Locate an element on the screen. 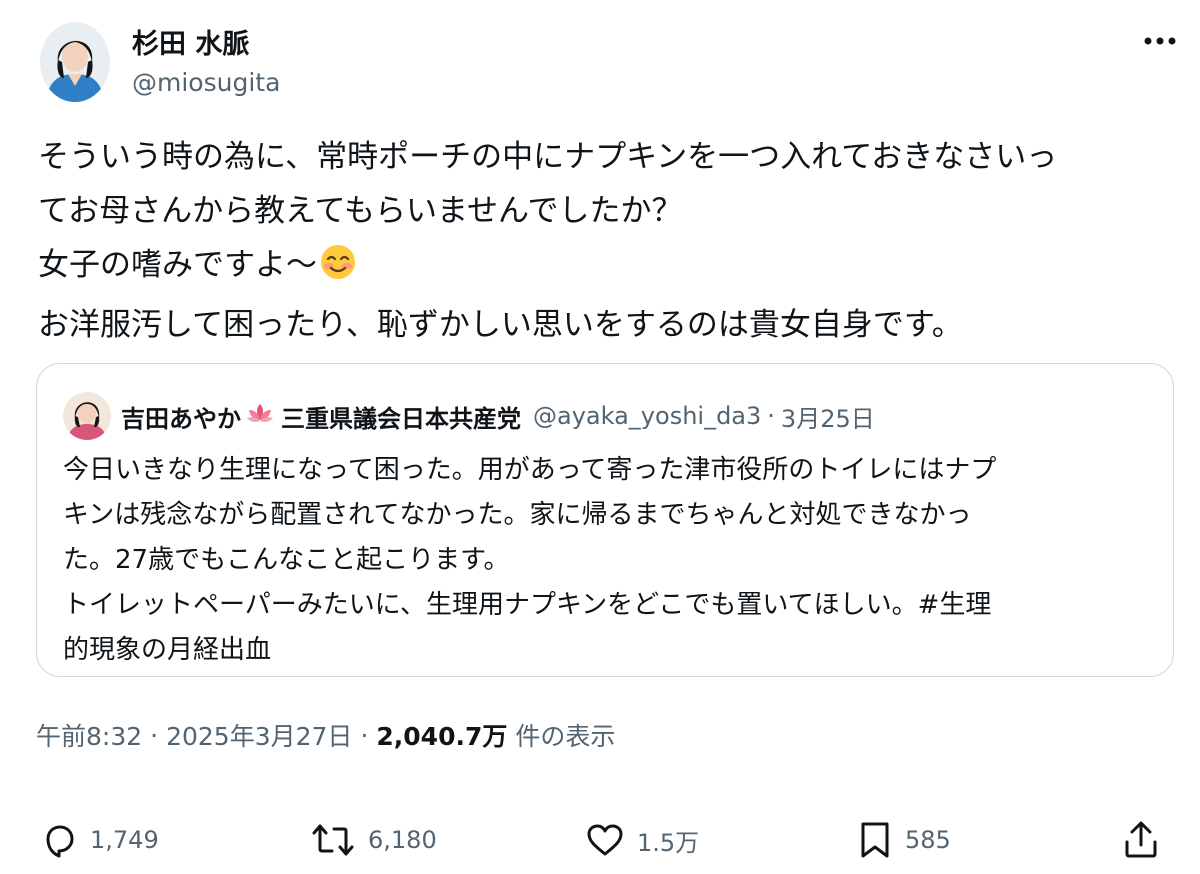 Image resolution: width=1200 pixels, height=874 pixels. tweet-meta: 午前8:32 · 2025年3月27日 · 2,040.7万 件の表示 is located at coordinates (325, 735).